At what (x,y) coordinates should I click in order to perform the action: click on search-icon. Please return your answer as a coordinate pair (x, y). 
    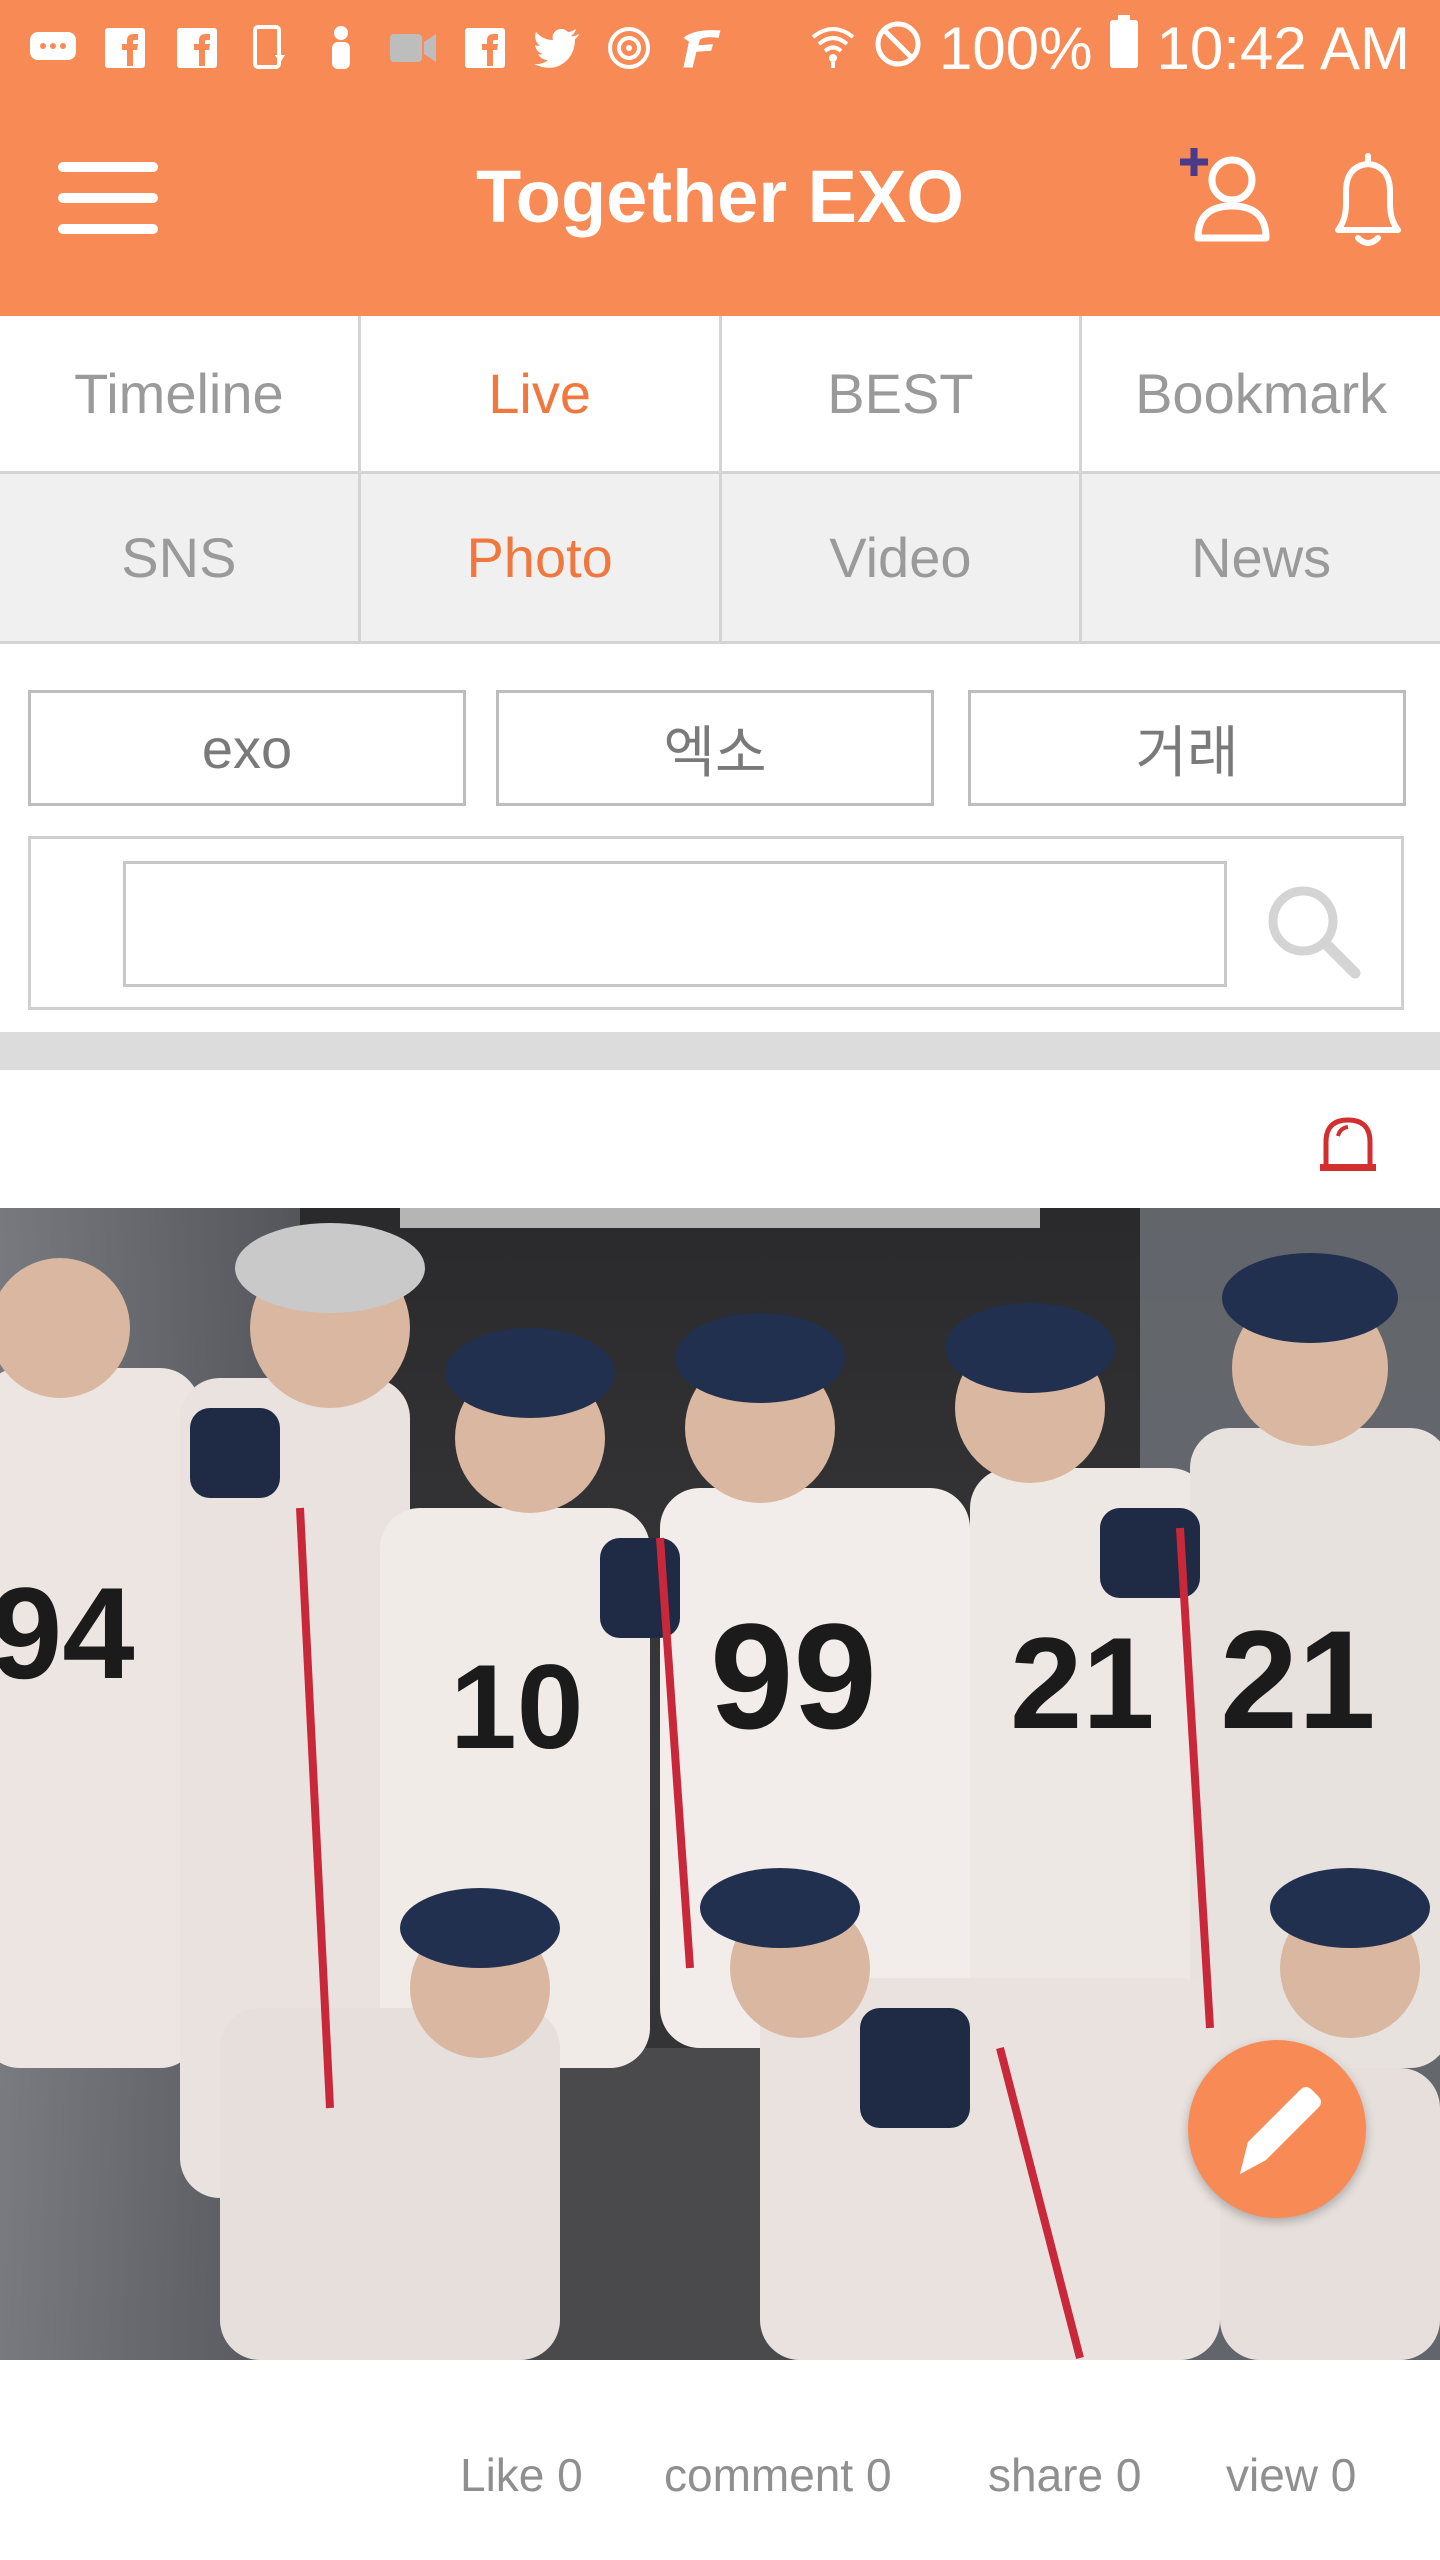
    Looking at the image, I should click on (1313, 931).